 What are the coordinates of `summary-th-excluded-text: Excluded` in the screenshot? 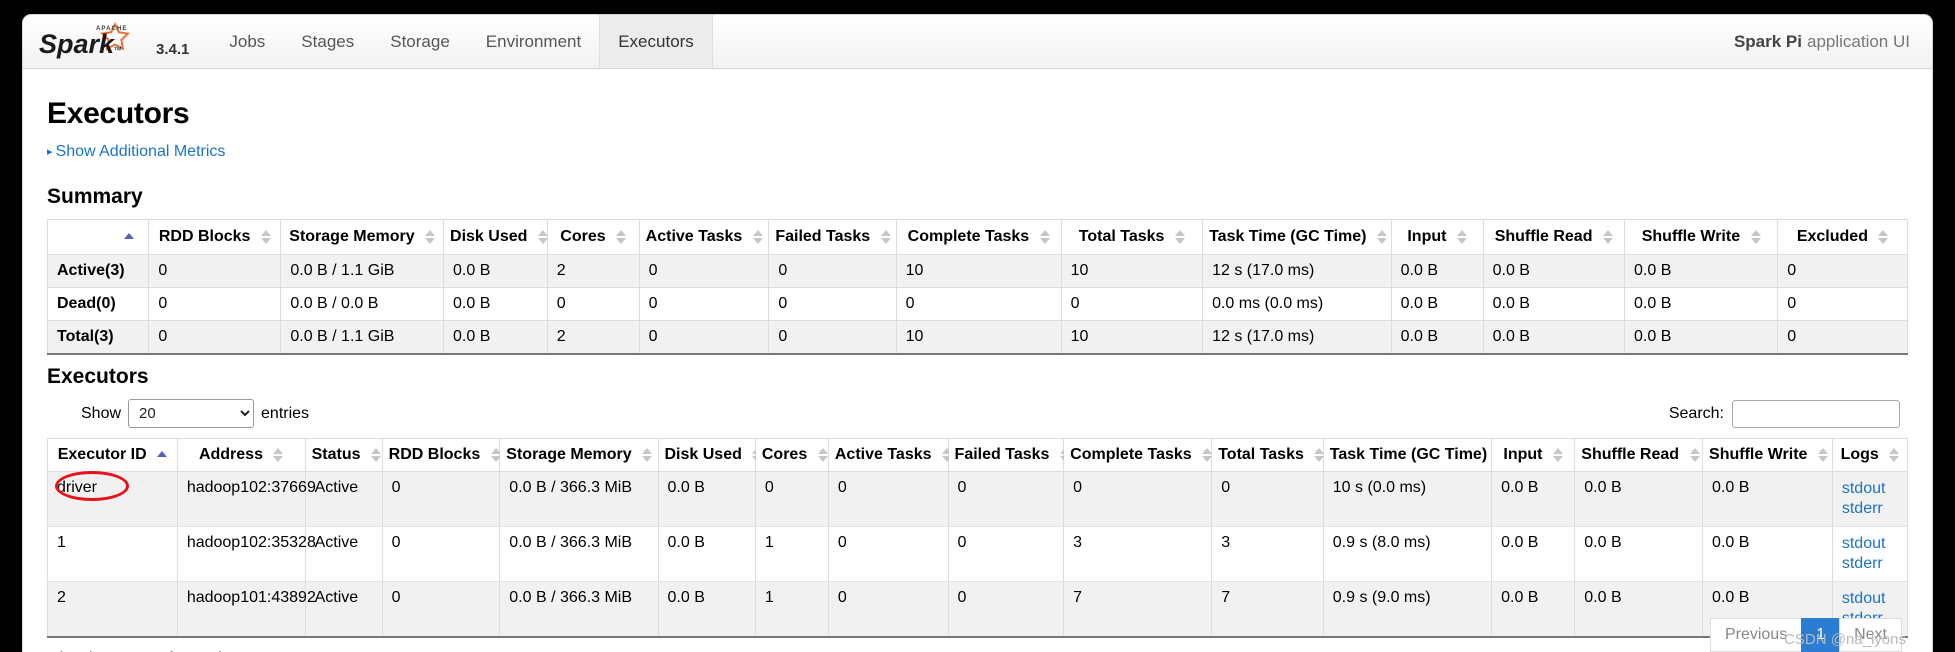 It's located at (1832, 236).